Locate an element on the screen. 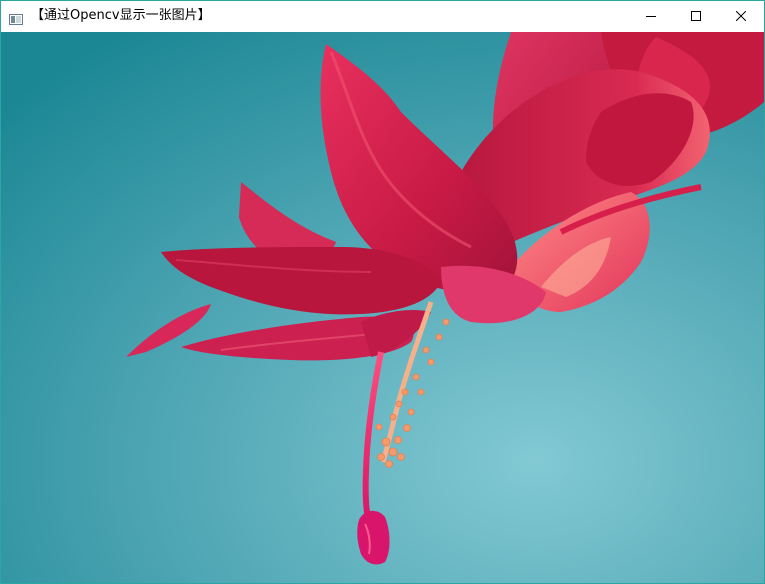 Image resolution: width=765 pixels, height=584 pixels. close-button is located at coordinates (741, 16).